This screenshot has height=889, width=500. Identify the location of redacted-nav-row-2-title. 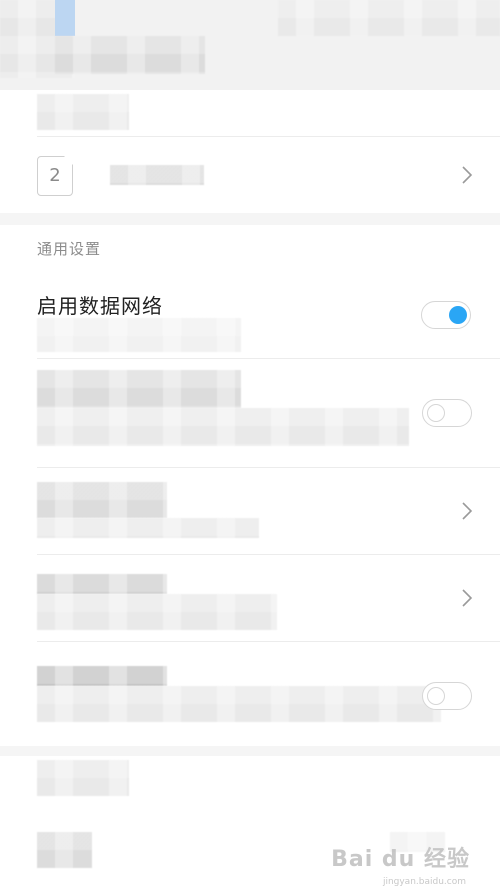
(102, 584).